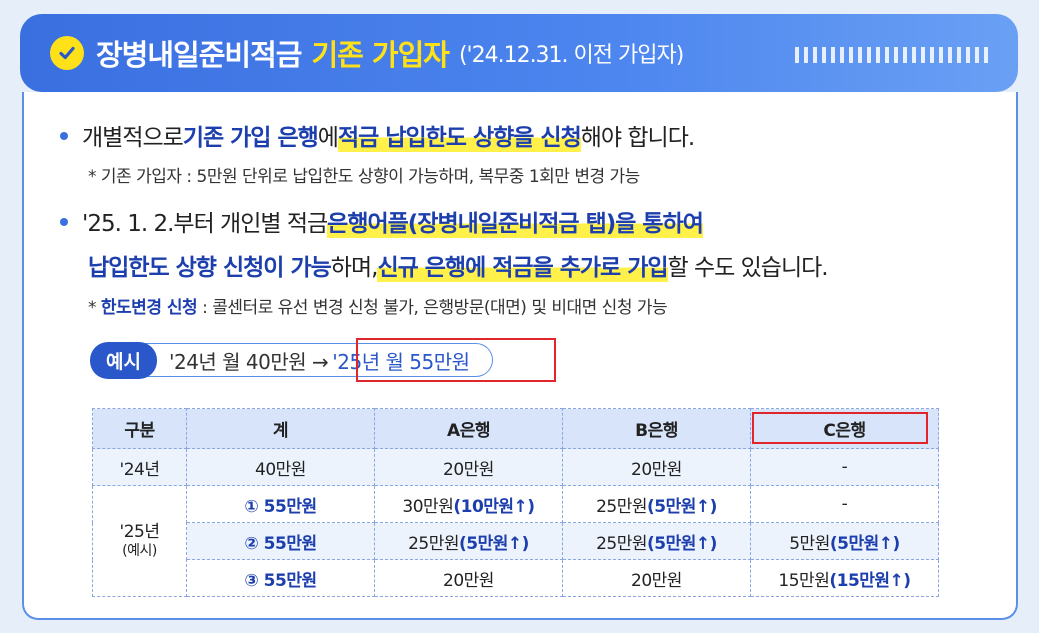 Image resolution: width=1039 pixels, height=633 pixels. What do you see at coordinates (280, 428) in the screenshot?
I see `table-header: 계` at bounding box center [280, 428].